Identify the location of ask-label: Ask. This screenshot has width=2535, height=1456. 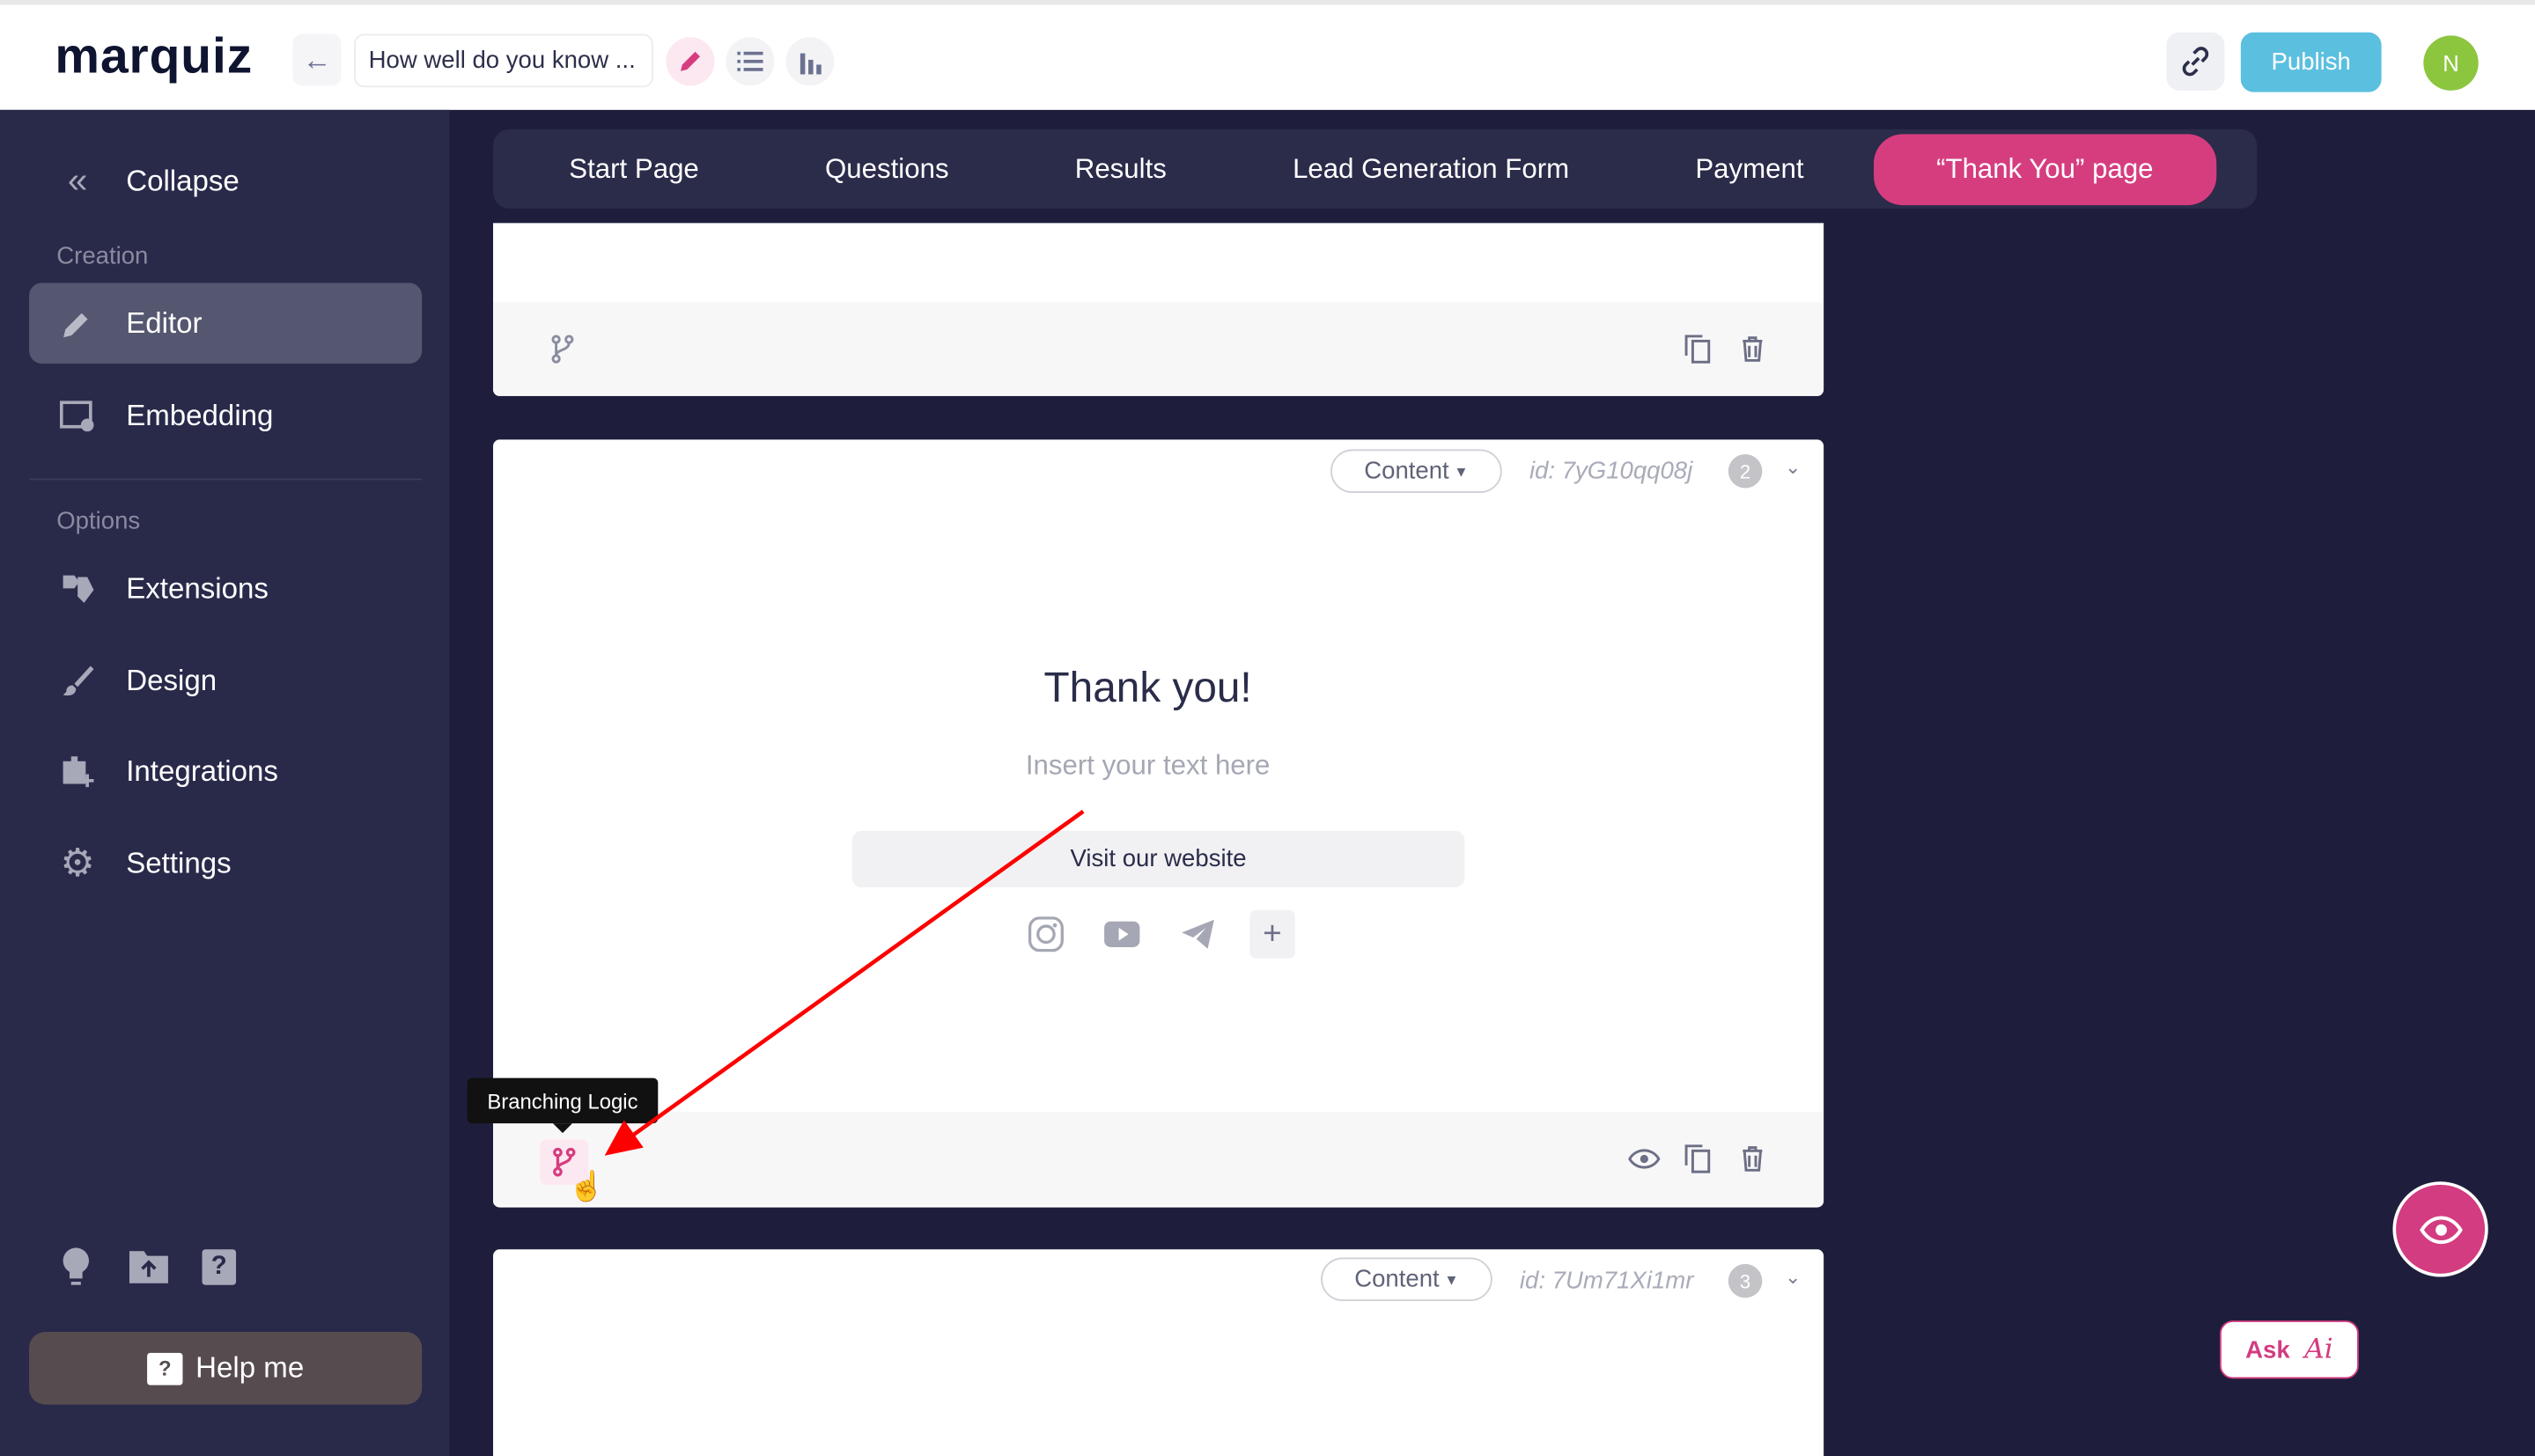
(2267, 1349).